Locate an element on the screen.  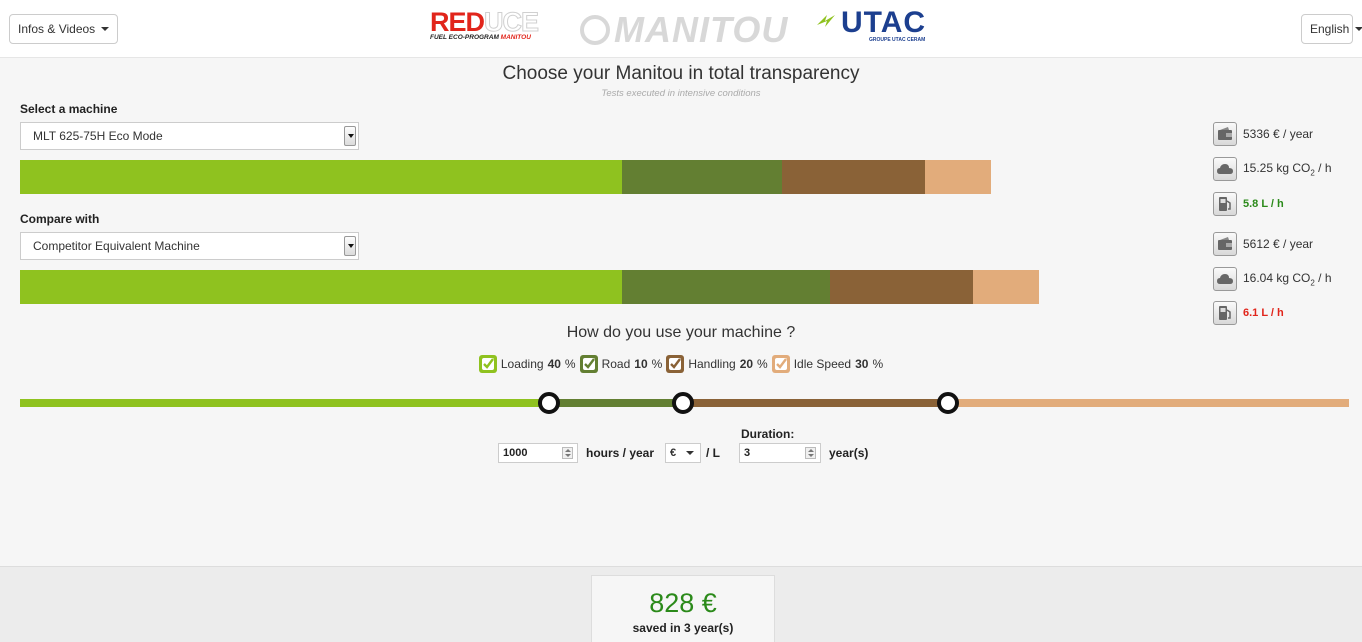
compare-cost-stat: 5612 € / year is located at coordinates (1263, 244).